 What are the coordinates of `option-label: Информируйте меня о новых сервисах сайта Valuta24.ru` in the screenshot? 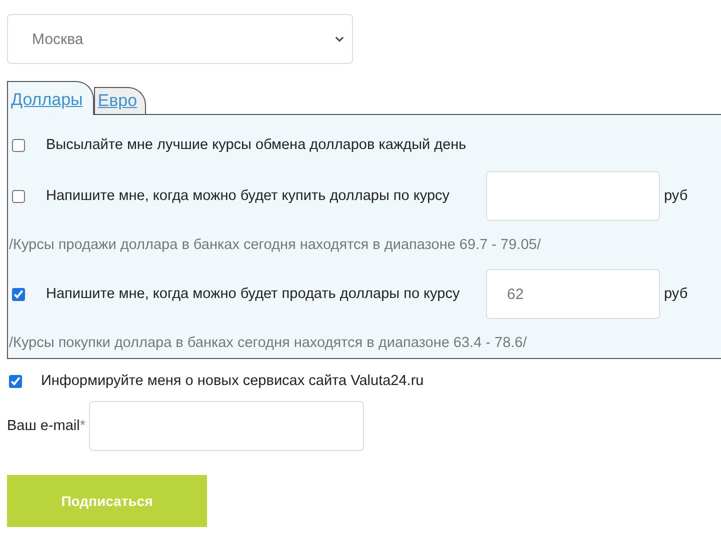 It's located at (232, 381).